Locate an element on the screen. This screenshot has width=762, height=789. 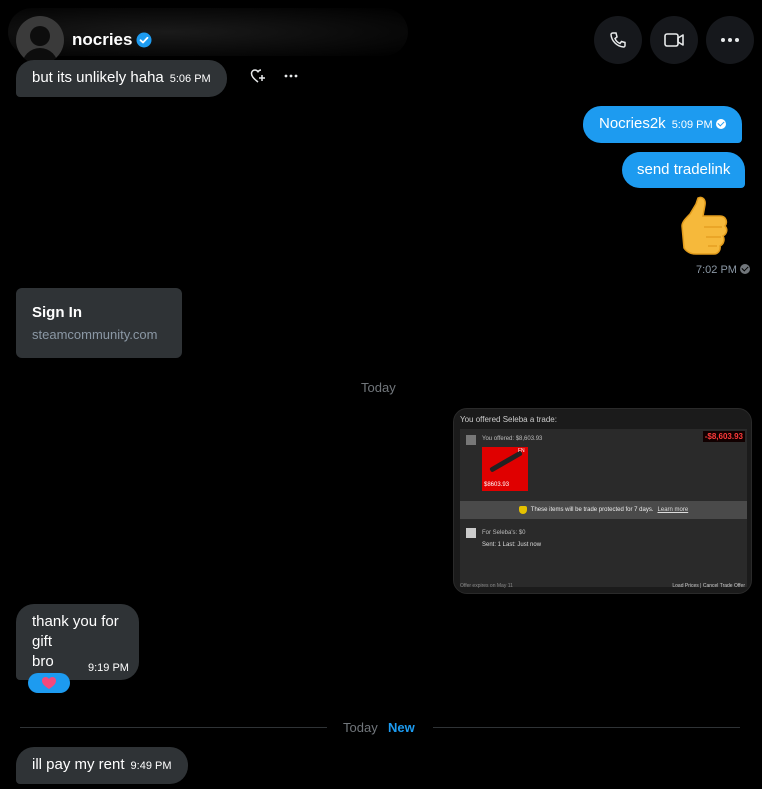
video-call-button is located at coordinates (674, 40).